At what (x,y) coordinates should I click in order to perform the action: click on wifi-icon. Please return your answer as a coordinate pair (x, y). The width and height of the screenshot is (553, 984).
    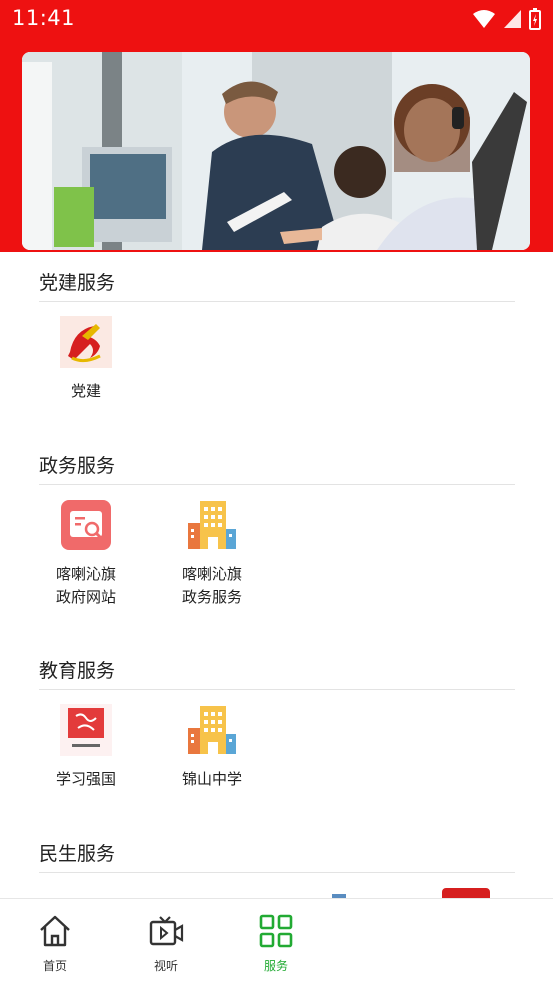
    Looking at the image, I should click on (484, 19).